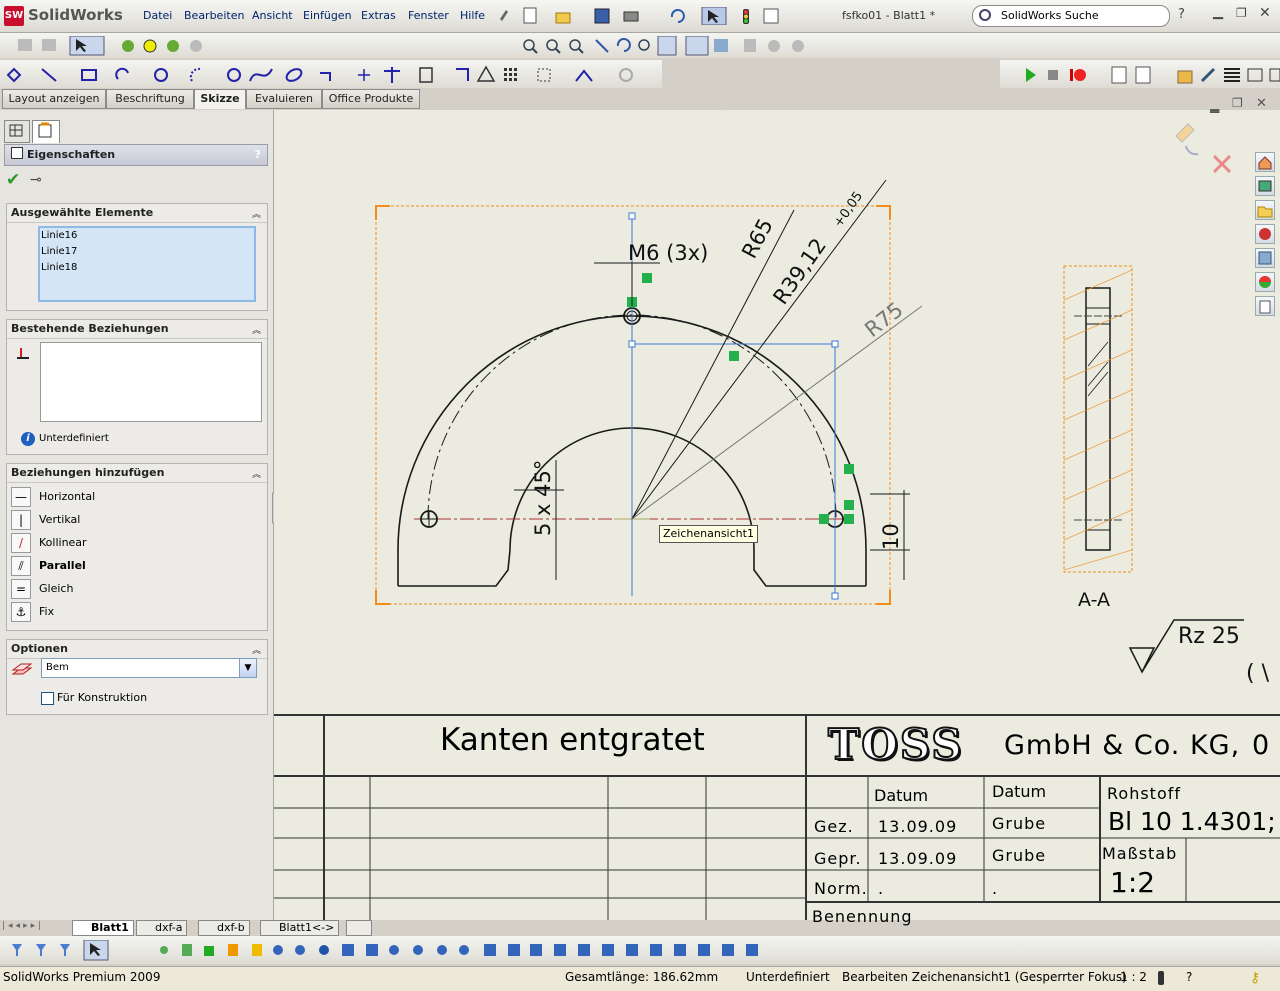 This screenshot has width=1280, height=991. Describe the element at coordinates (147, 236) in the screenshot. I see `list-item: Linie16` at that location.